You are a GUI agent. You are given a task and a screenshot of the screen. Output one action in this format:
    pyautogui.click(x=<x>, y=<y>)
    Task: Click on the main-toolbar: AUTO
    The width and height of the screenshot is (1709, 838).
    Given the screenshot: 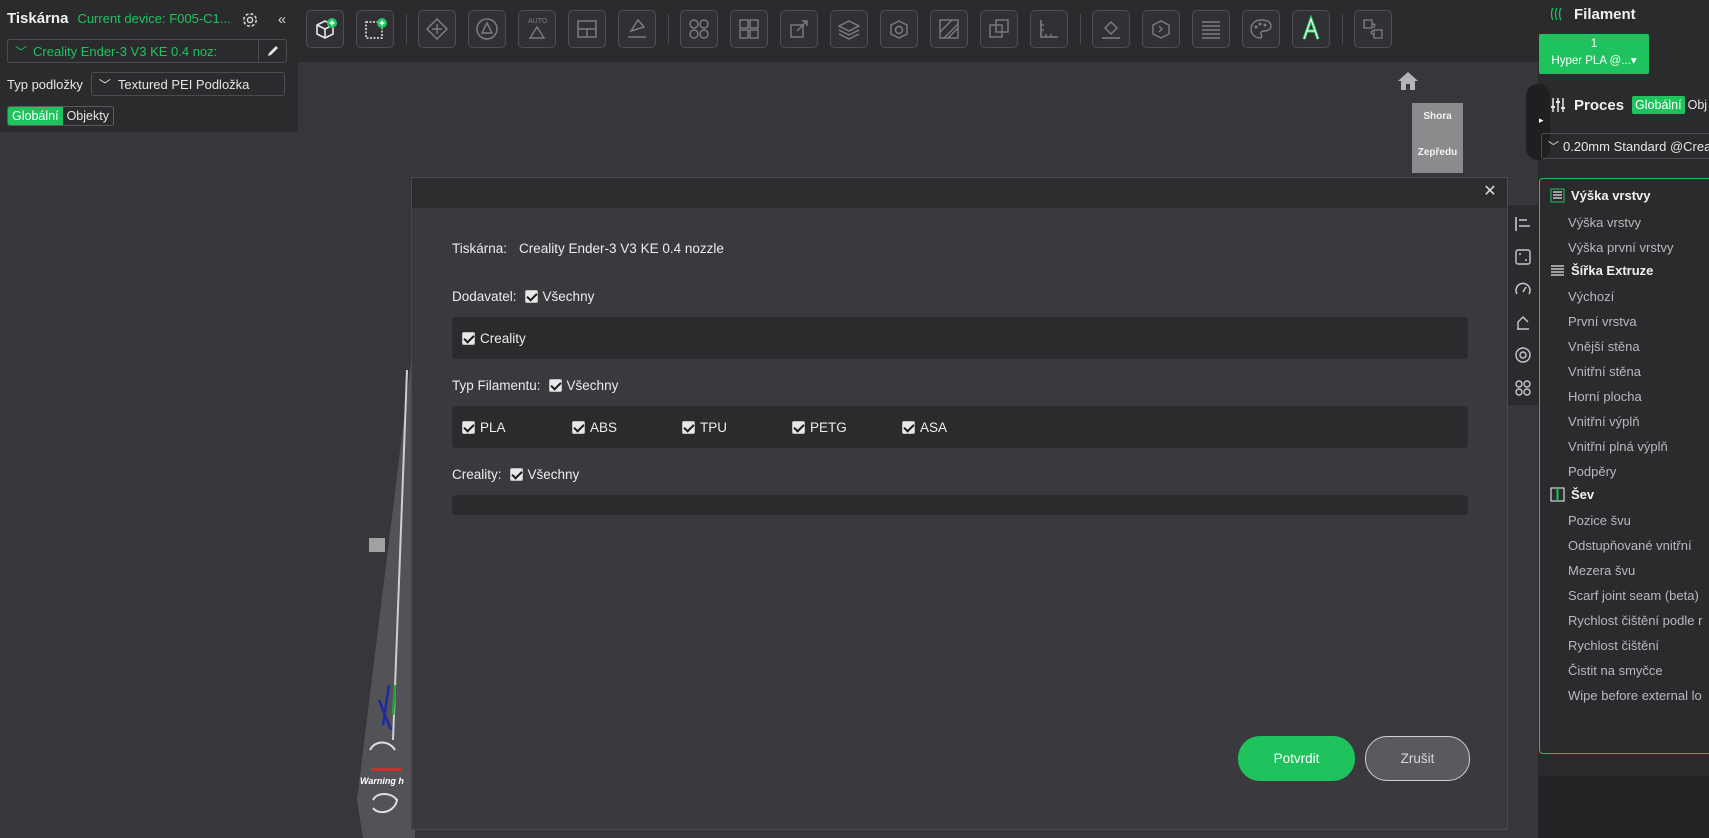 What is the action you would take?
    pyautogui.click(x=918, y=31)
    